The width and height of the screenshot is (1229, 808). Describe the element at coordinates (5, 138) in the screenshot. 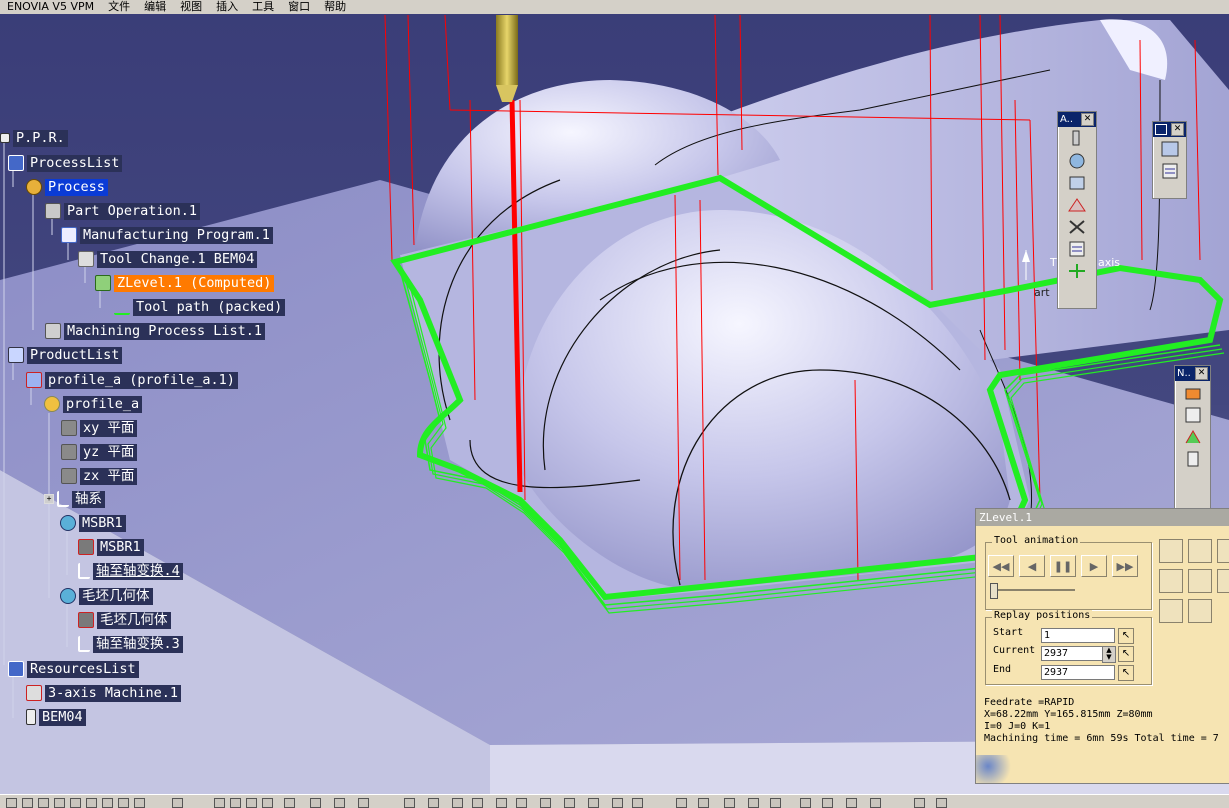

I see `ppr-icon` at that location.